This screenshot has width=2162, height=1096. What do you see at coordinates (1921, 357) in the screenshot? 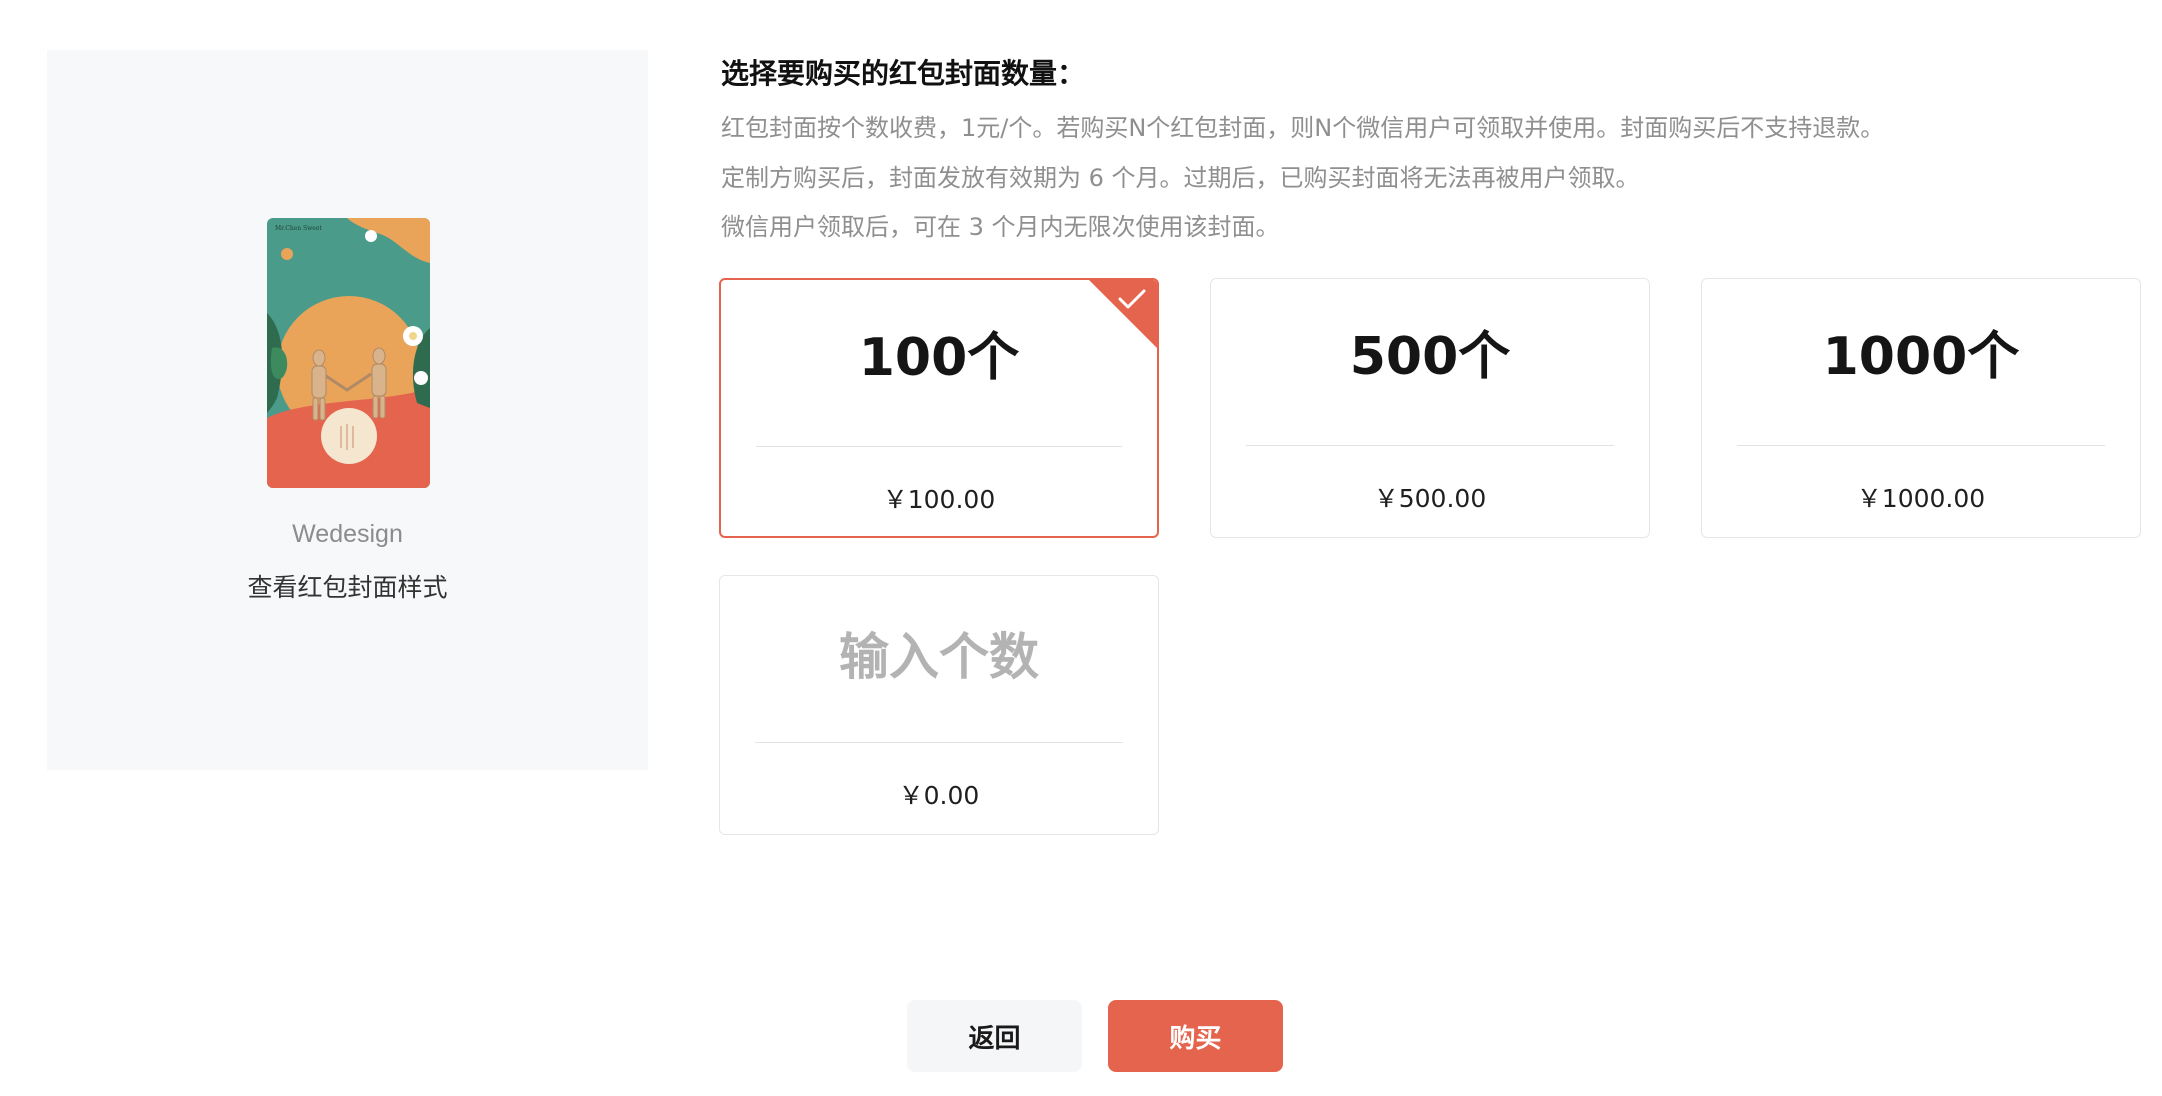
I see `option-quantity-label: 1000个` at bounding box center [1921, 357].